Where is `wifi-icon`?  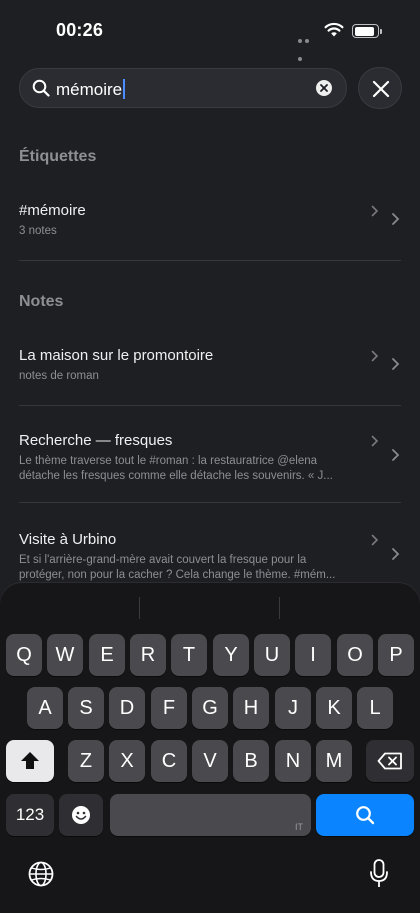
wifi-icon is located at coordinates (334, 29).